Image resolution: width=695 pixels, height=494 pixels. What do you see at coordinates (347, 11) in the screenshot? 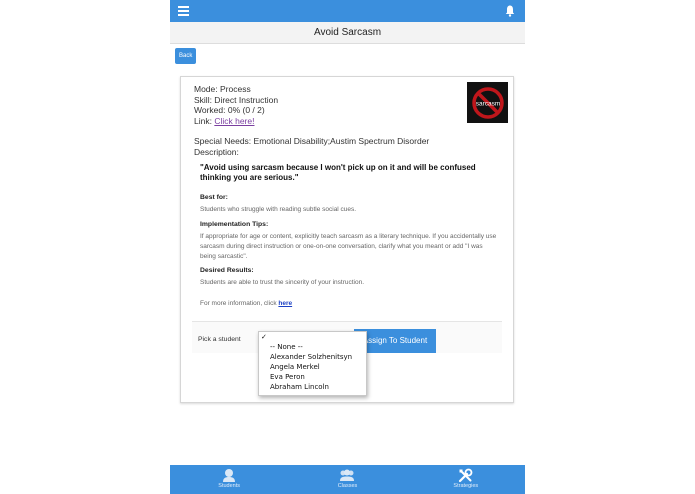
I see `top-bar` at bounding box center [347, 11].